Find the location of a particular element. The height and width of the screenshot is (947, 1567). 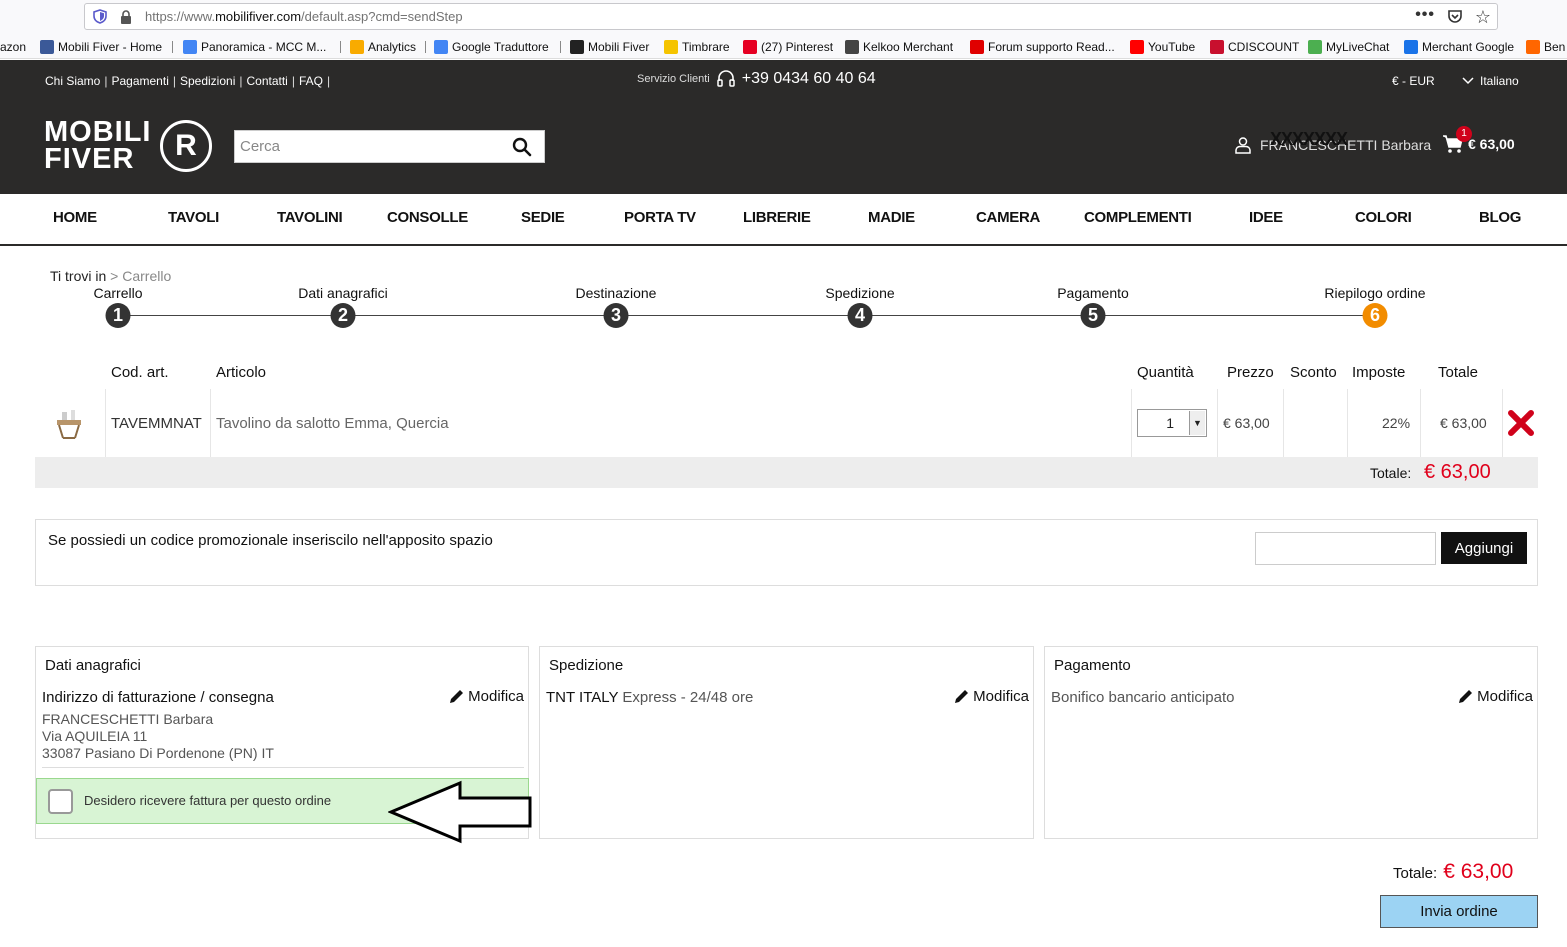

currency-selector: € - EUR is located at coordinates (1413, 81).